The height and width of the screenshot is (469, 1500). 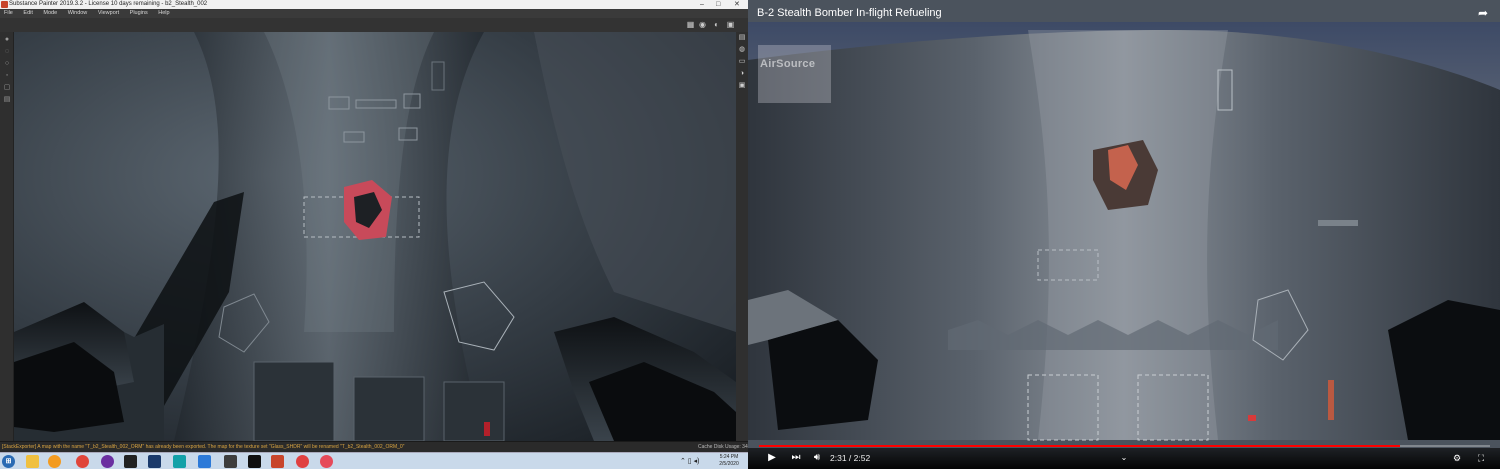 I want to click on fullscreen-exit-icon: ⛶, so click(x=1481, y=458).